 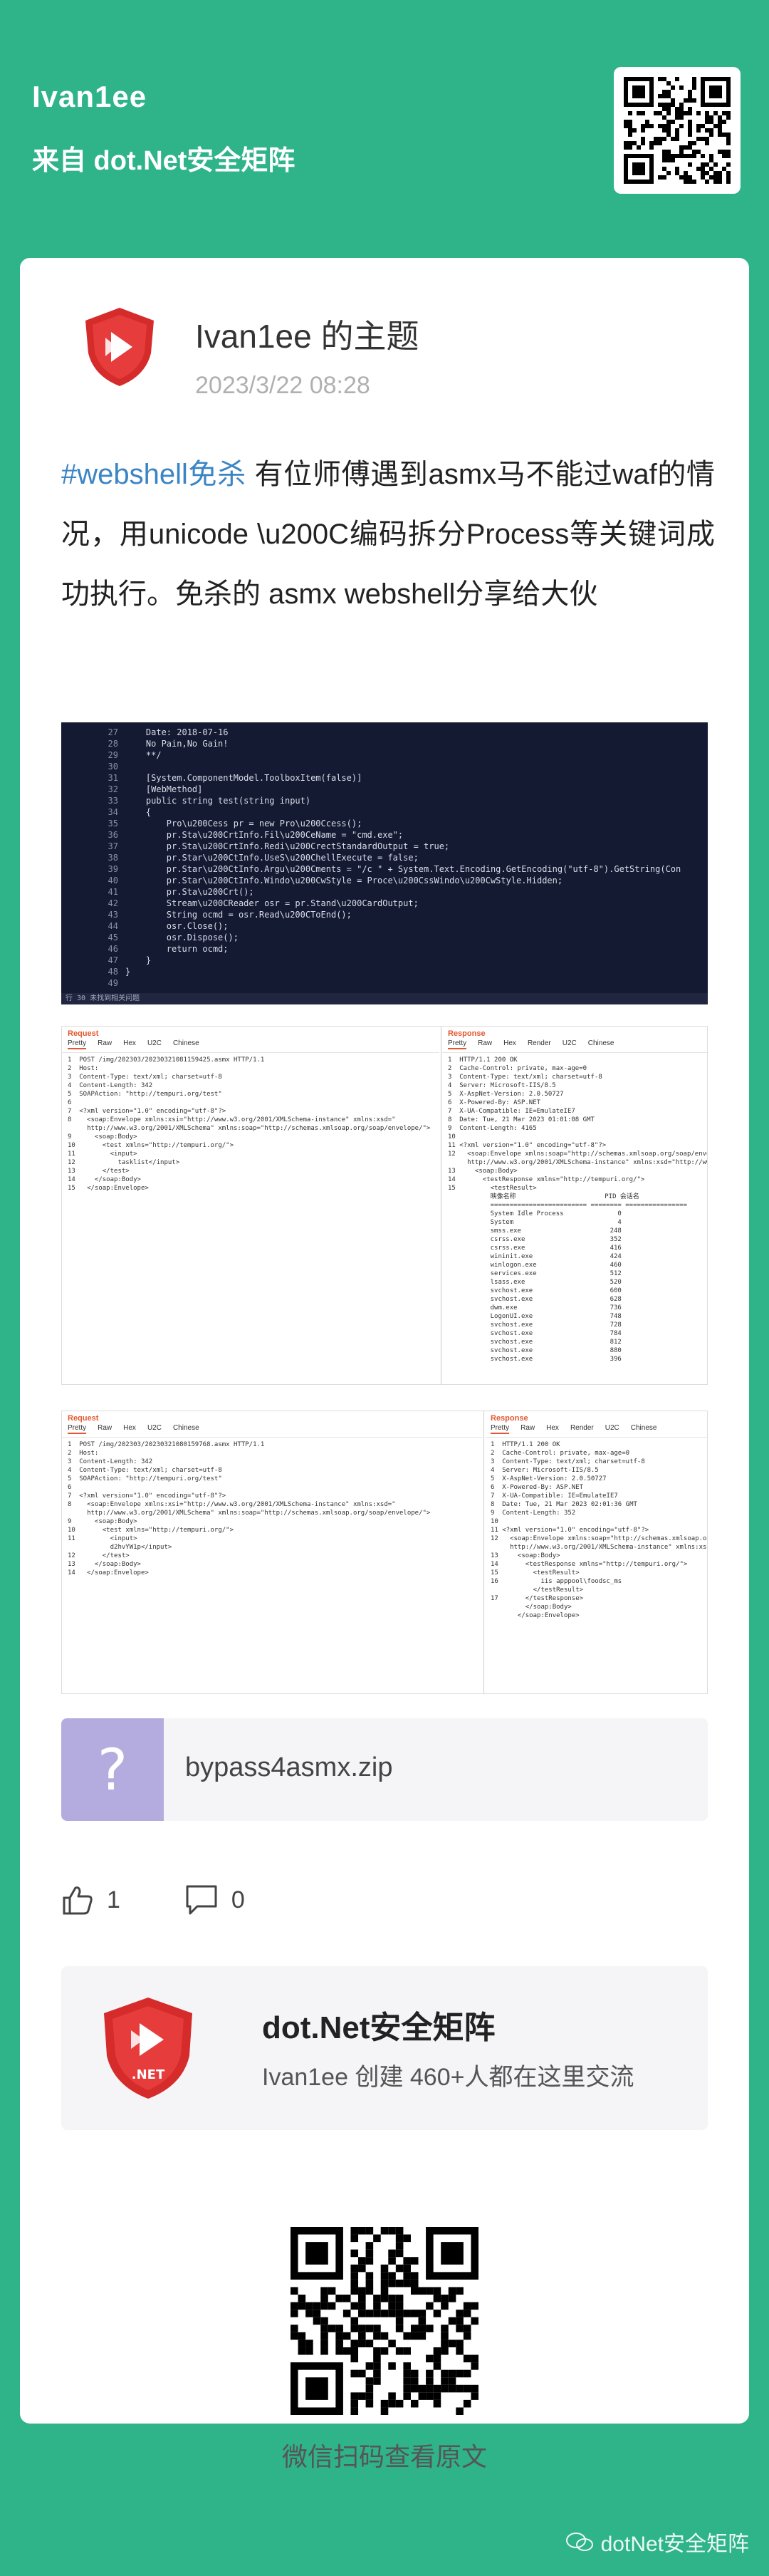 I want to click on author-avatar, so click(x=119, y=346).